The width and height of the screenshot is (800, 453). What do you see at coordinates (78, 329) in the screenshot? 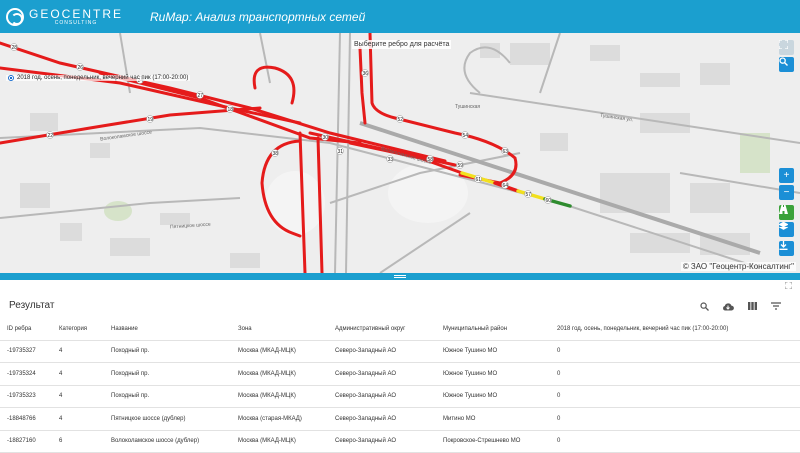
I see `column-header: Категория` at bounding box center [78, 329].